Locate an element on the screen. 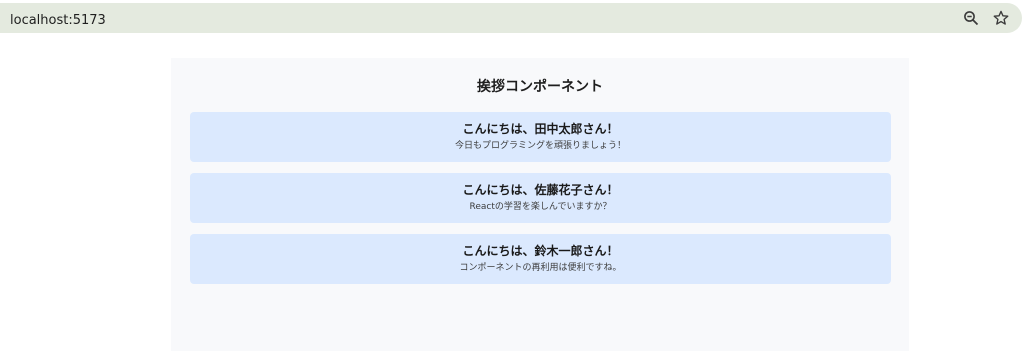 The height and width of the screenshot is (351, 1024). greeting-message: Reactの学習を楽しんでいますか？ is located at coordinates (540, 207).